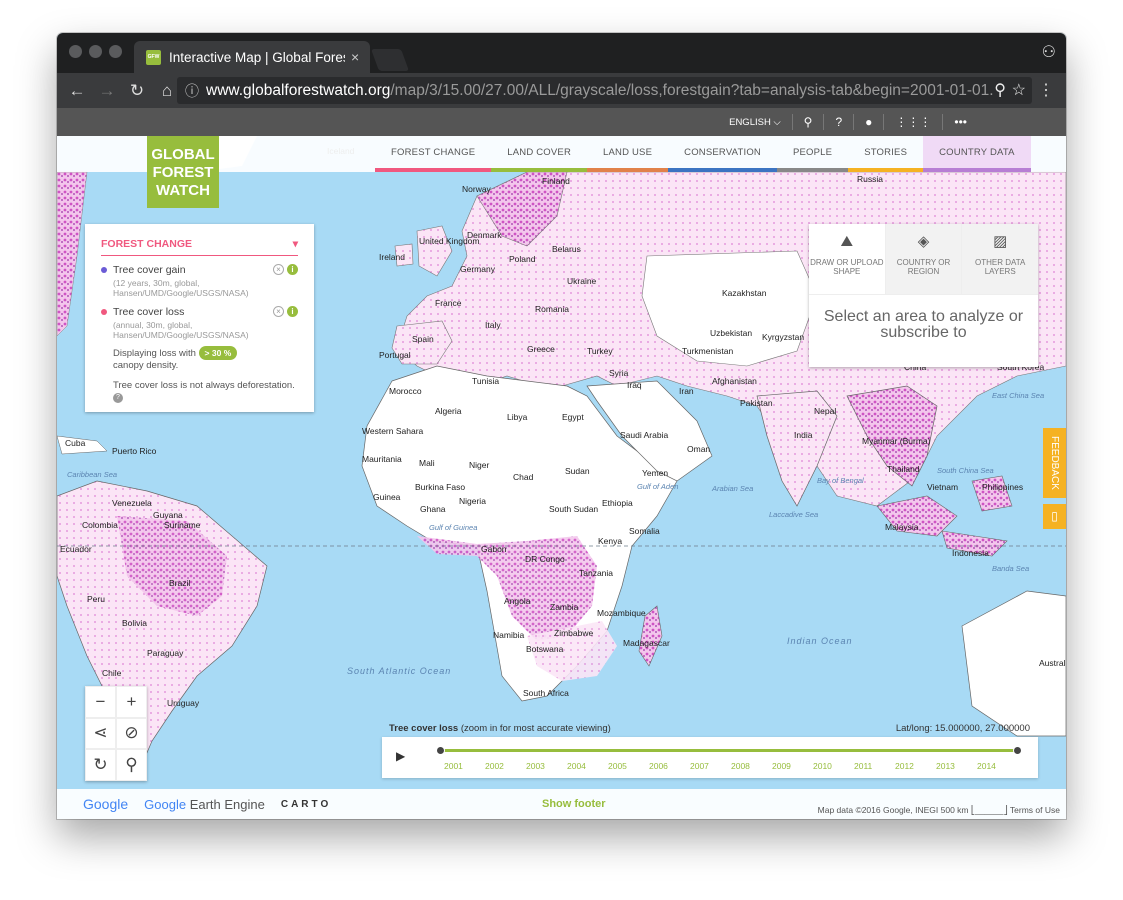 This screenshot has height=900, width=1123. Describe the element at coordinates (131, 733) in the screenshot. I see `hide-eye-icon: ⊘` at that location.